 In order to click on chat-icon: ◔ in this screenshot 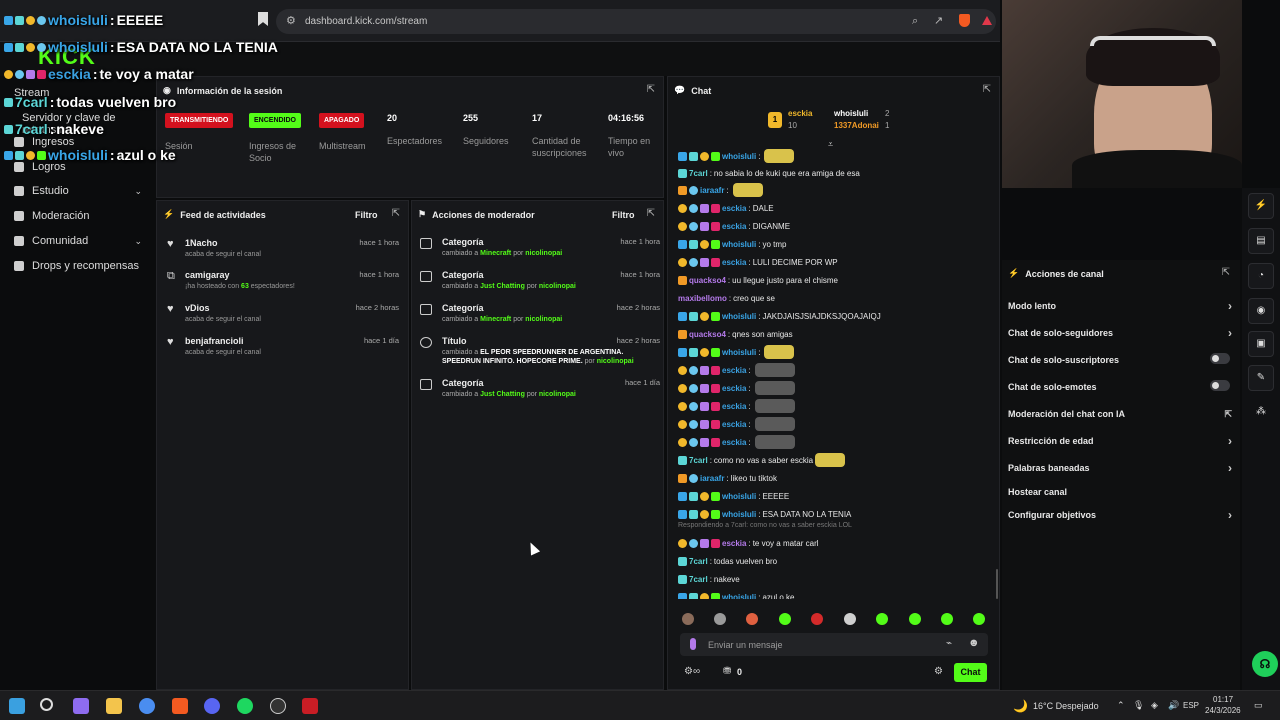, I will do `click(1261, 276)`.